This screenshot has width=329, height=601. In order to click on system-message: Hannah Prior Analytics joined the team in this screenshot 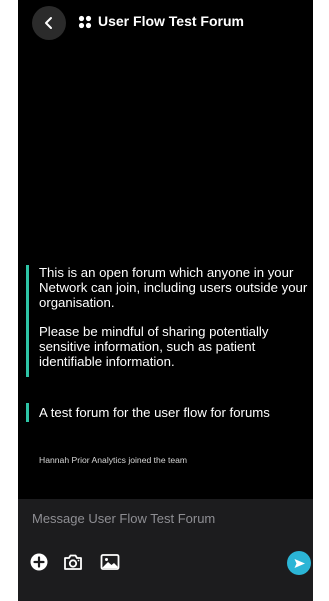, I will do `click(113, 460)`.